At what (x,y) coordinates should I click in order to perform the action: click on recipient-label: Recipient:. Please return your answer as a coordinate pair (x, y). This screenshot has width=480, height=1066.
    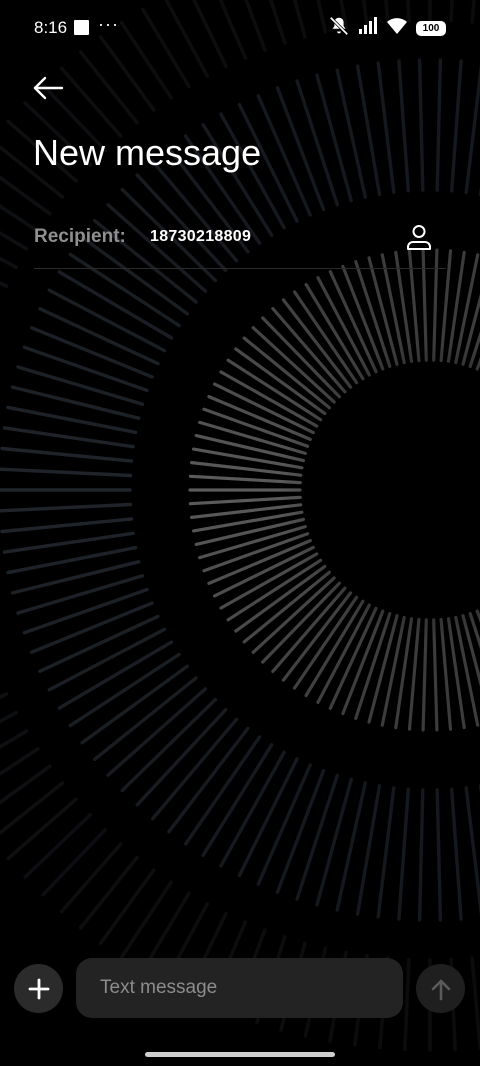
    Looking at the image, I should click on (80, 236).